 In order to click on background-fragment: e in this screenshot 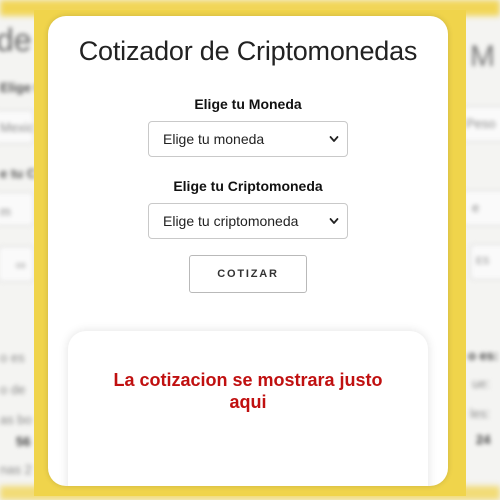, I will do `click(476, 207)`.